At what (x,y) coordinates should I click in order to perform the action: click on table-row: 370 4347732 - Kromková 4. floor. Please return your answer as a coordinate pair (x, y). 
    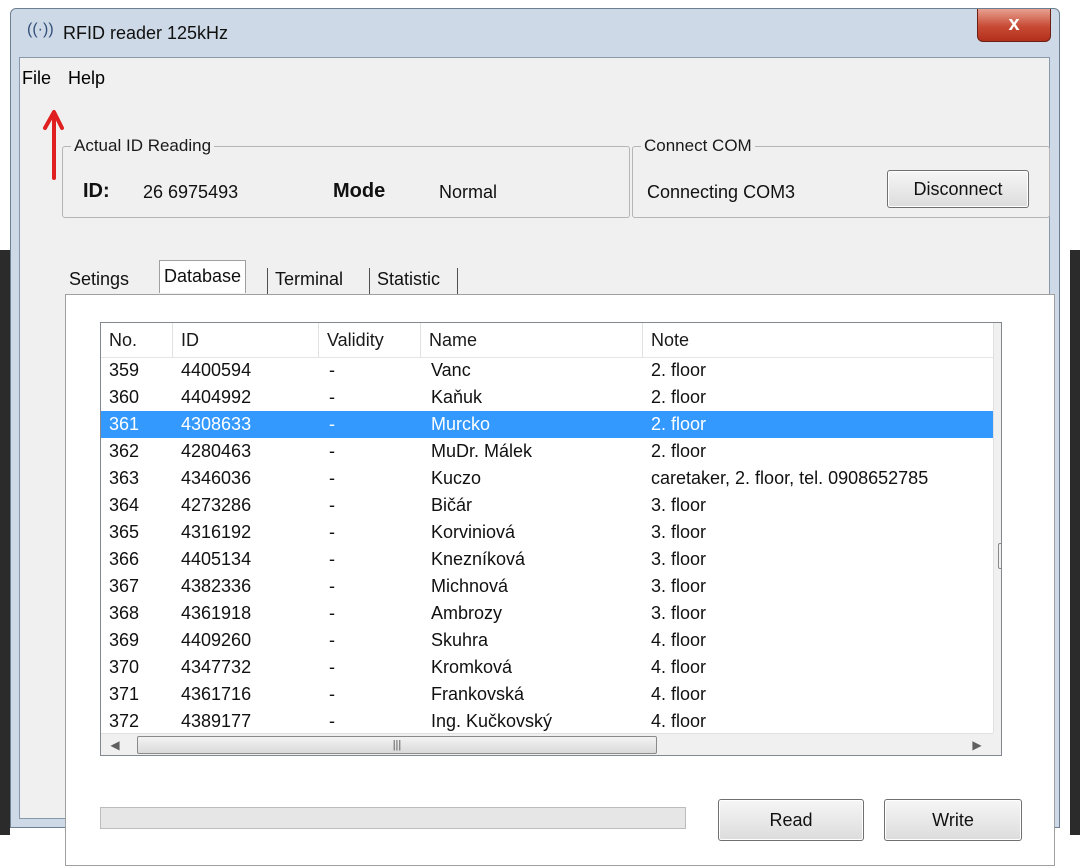
    Looking at the image, I should click on (547, 667).